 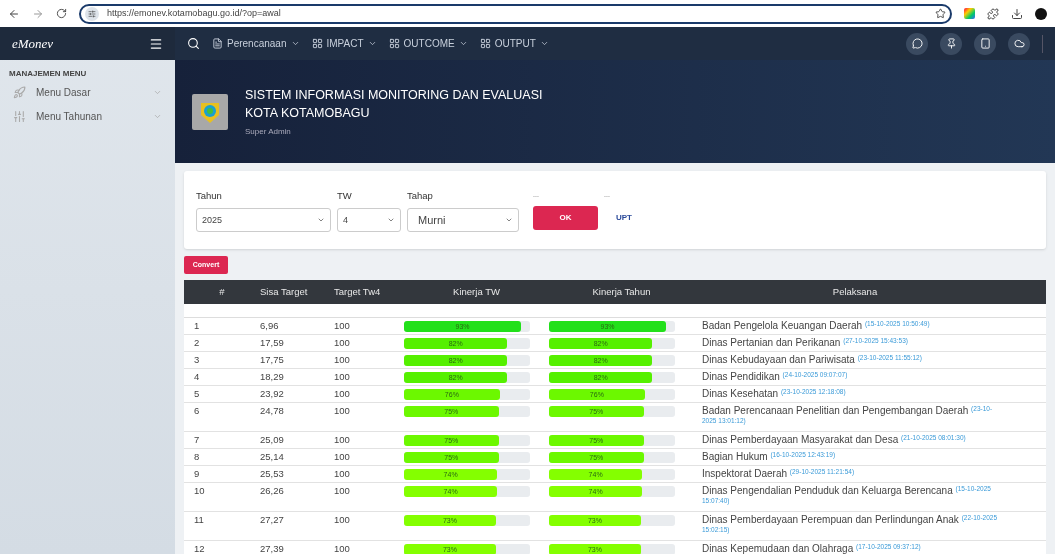 What do you see at coordinates (834, 440) in the screenshot?
I see `table-cell-text: Dinas Pemberdayaan Masyarakat dan Desa $^{(21-10-2025 08:01:30)}$` at bounding box center [834, 440].